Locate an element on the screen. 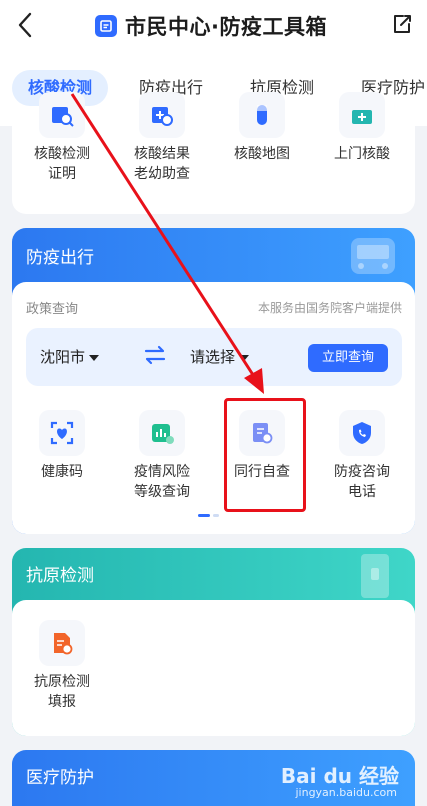 The image size is (427, 806). grid-item-health-code: 健康码 is located at coordinates (62, 446).